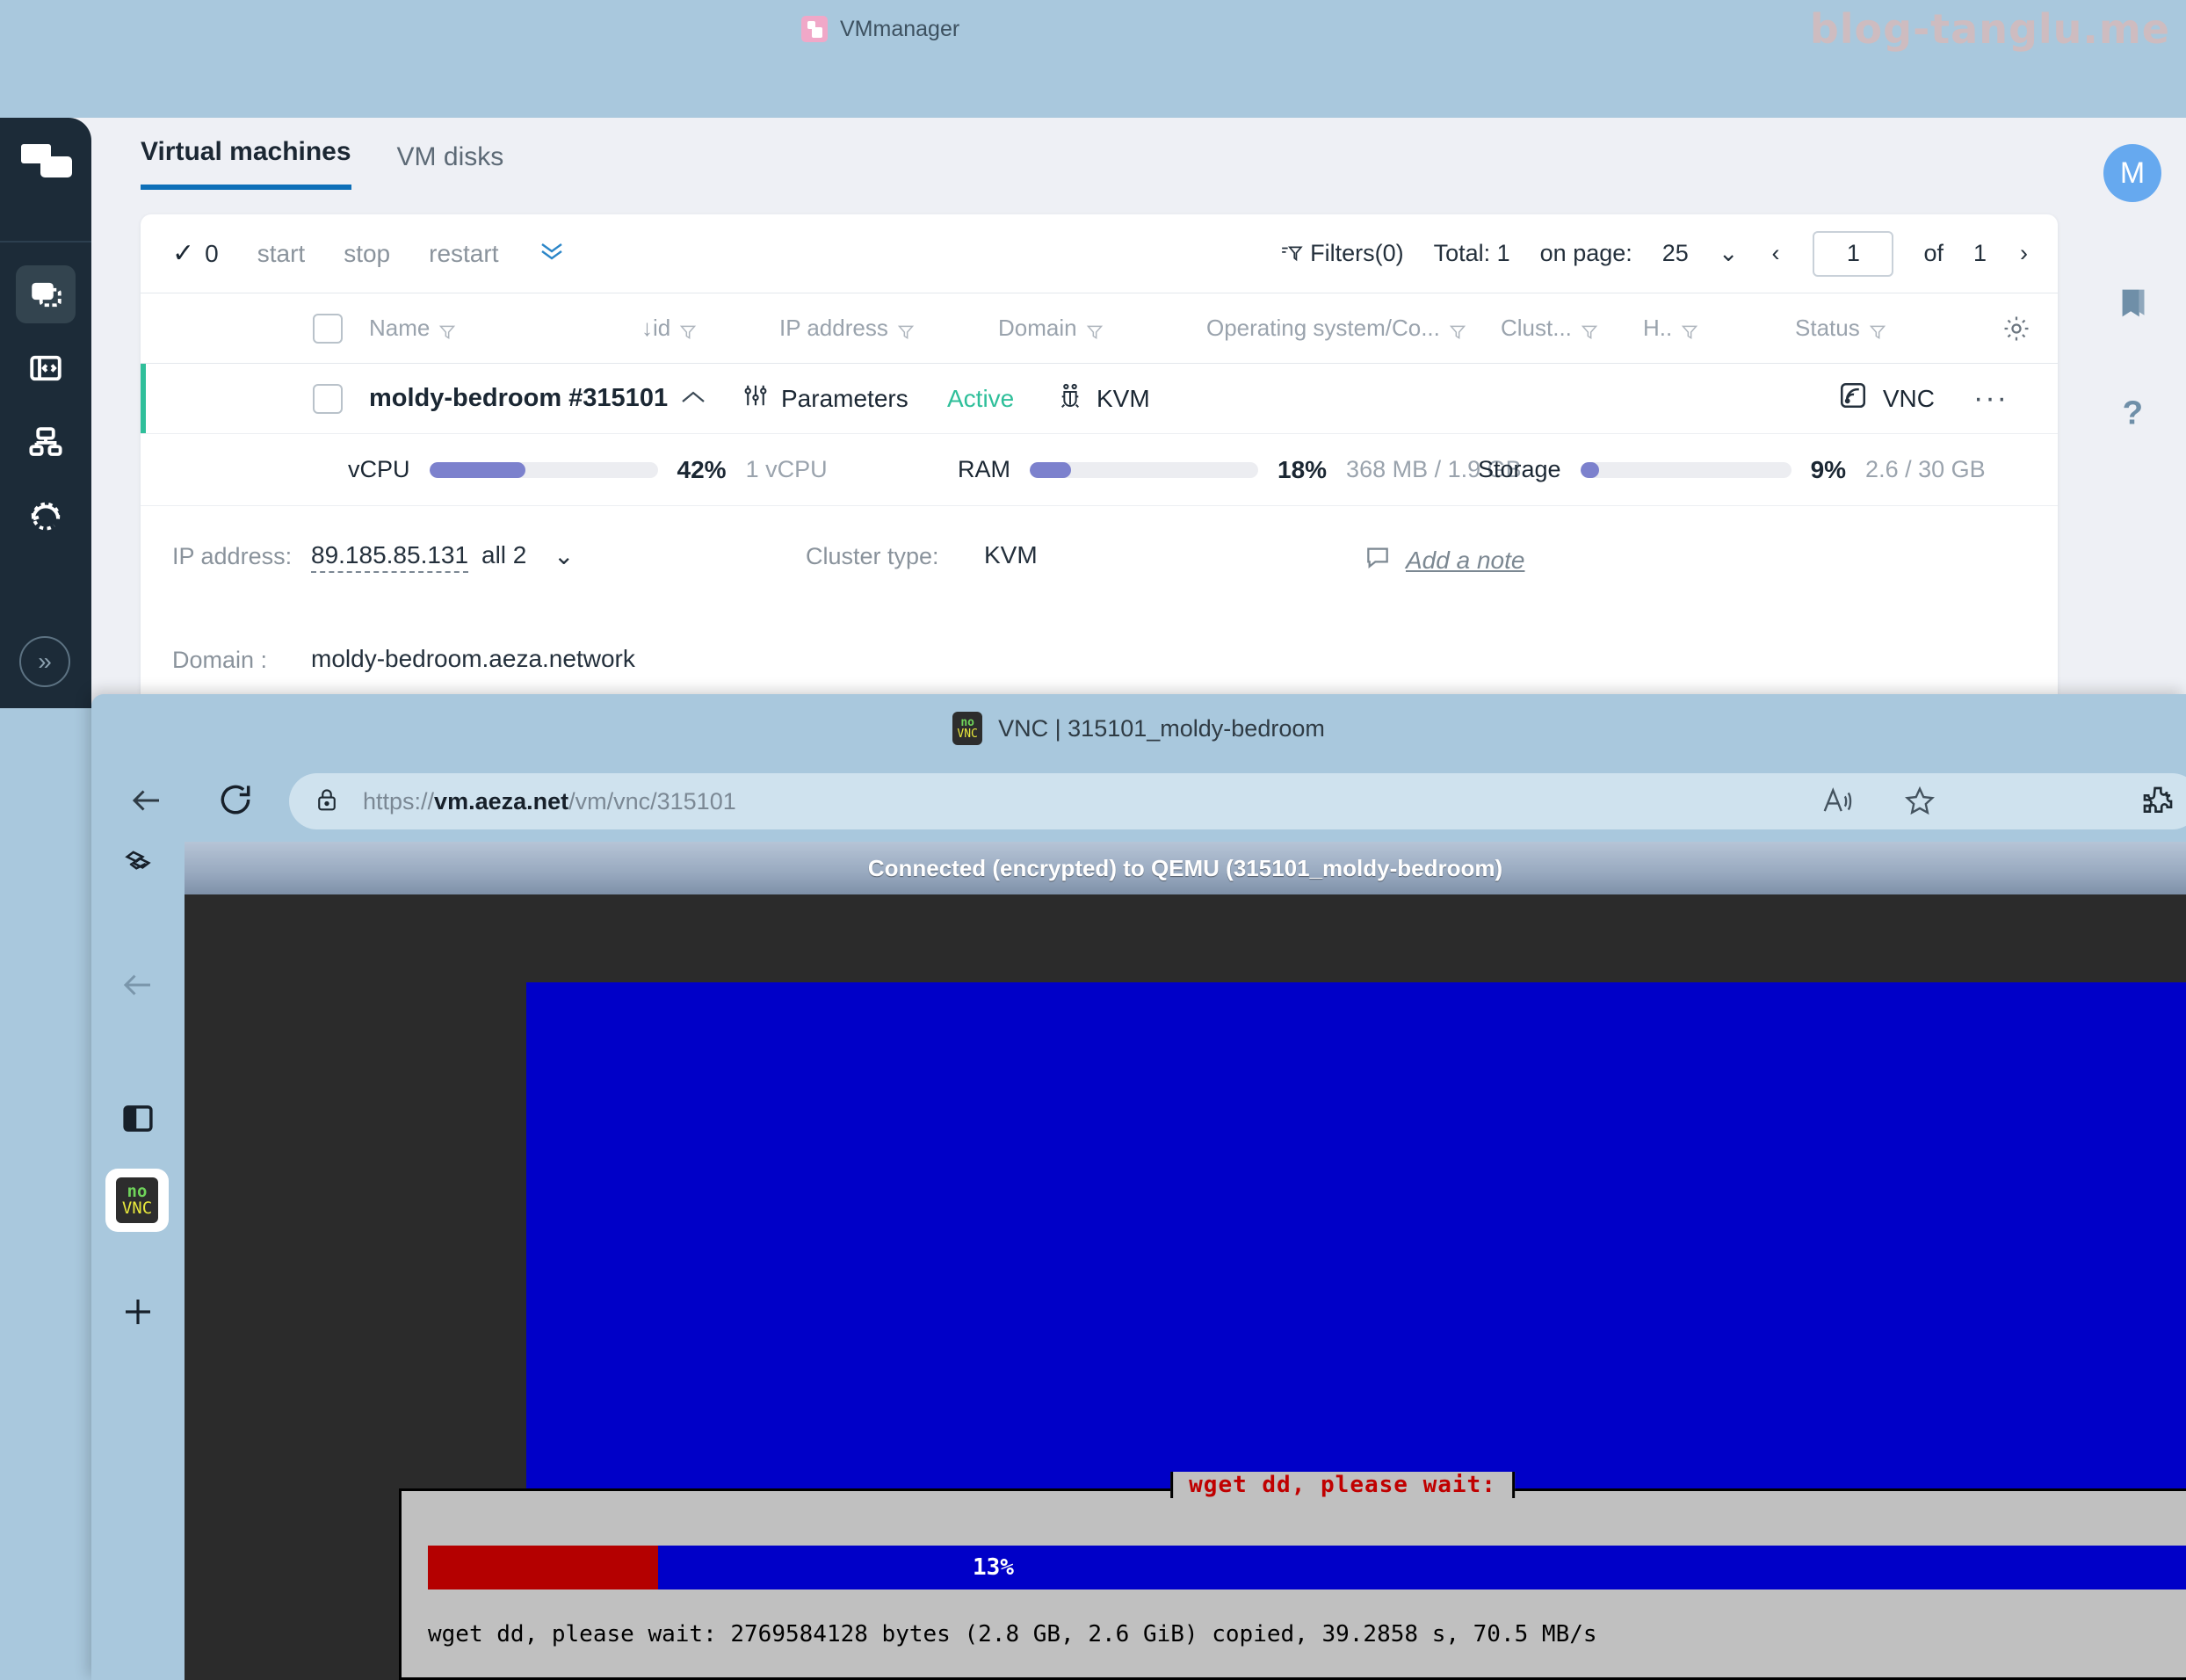 This screenshot has width=2186, height=1680. Describe the element at coordinates (1658, 328) in the screenshot. I see `column-label: H..` at that location.